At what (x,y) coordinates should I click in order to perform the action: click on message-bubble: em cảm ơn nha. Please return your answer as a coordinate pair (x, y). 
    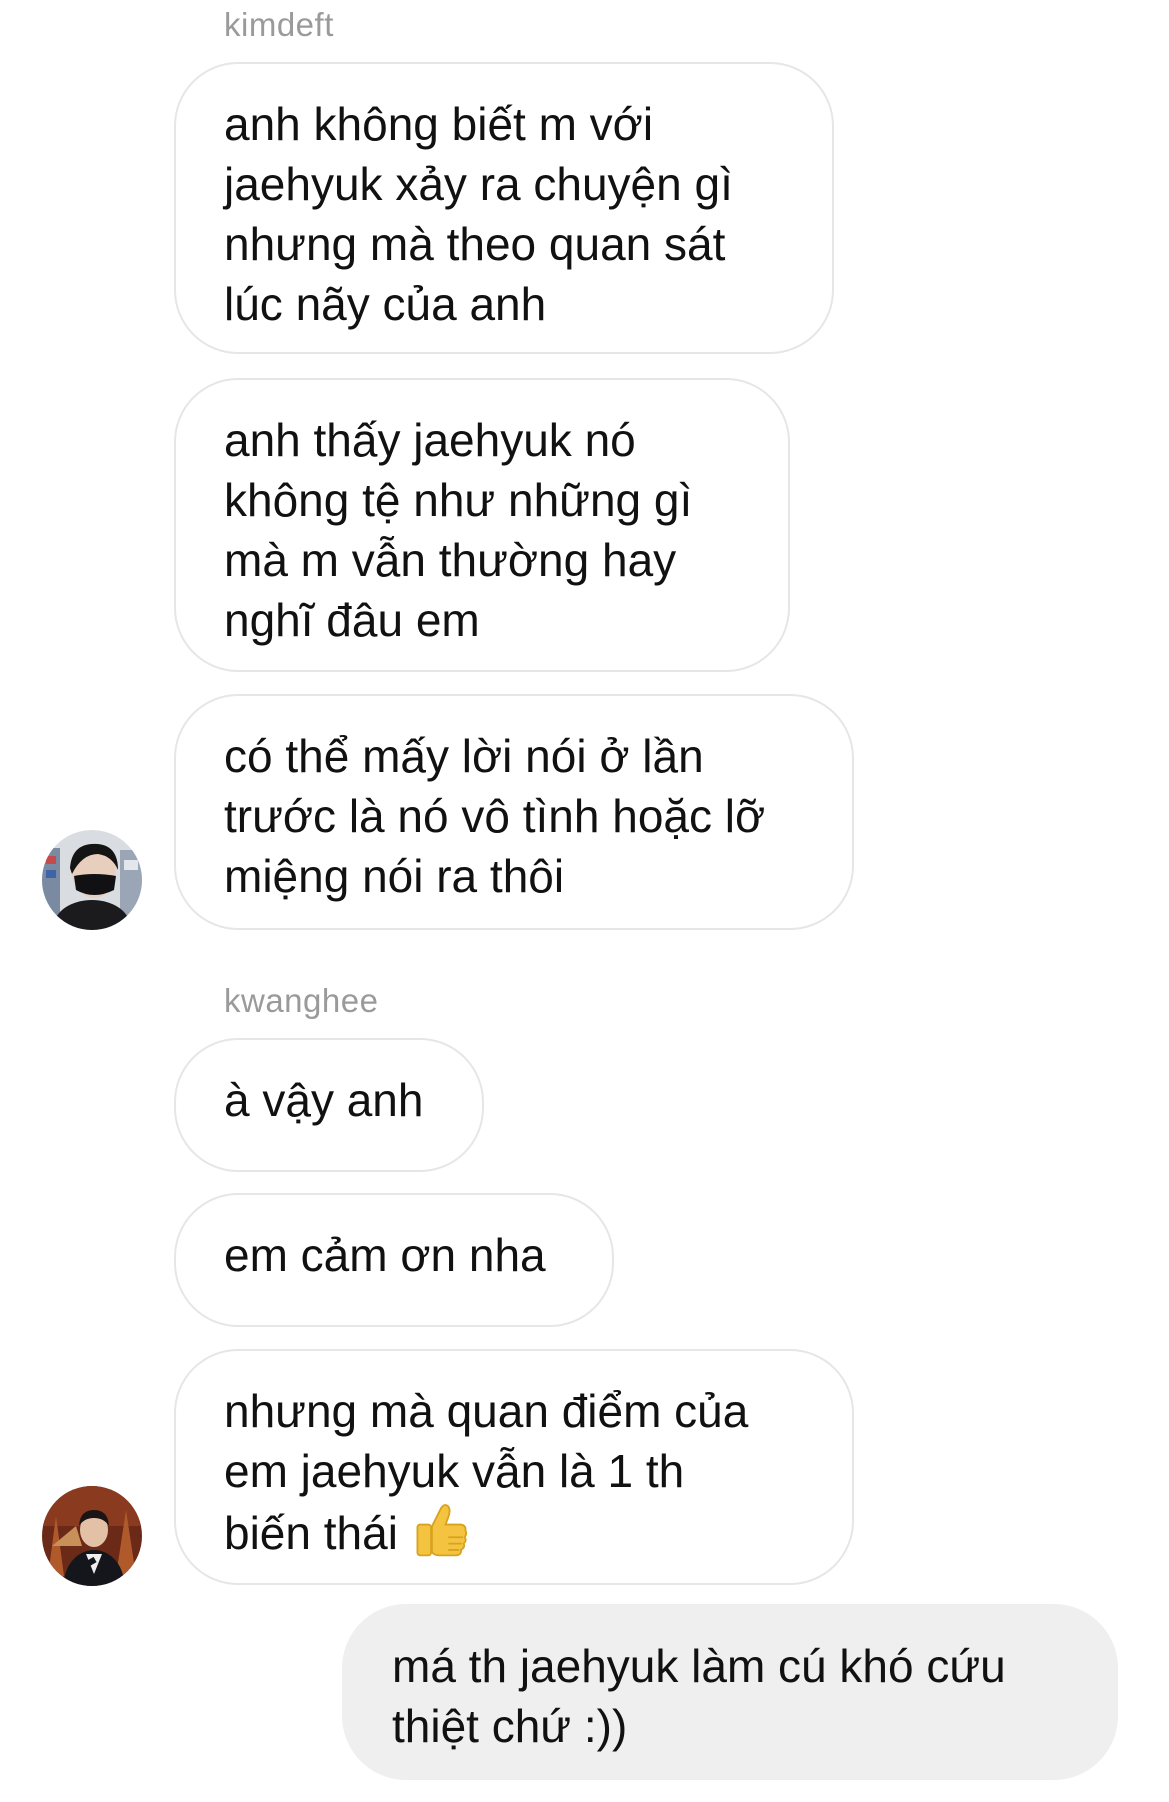
    Looking at the image, I should click on (394, 1260).